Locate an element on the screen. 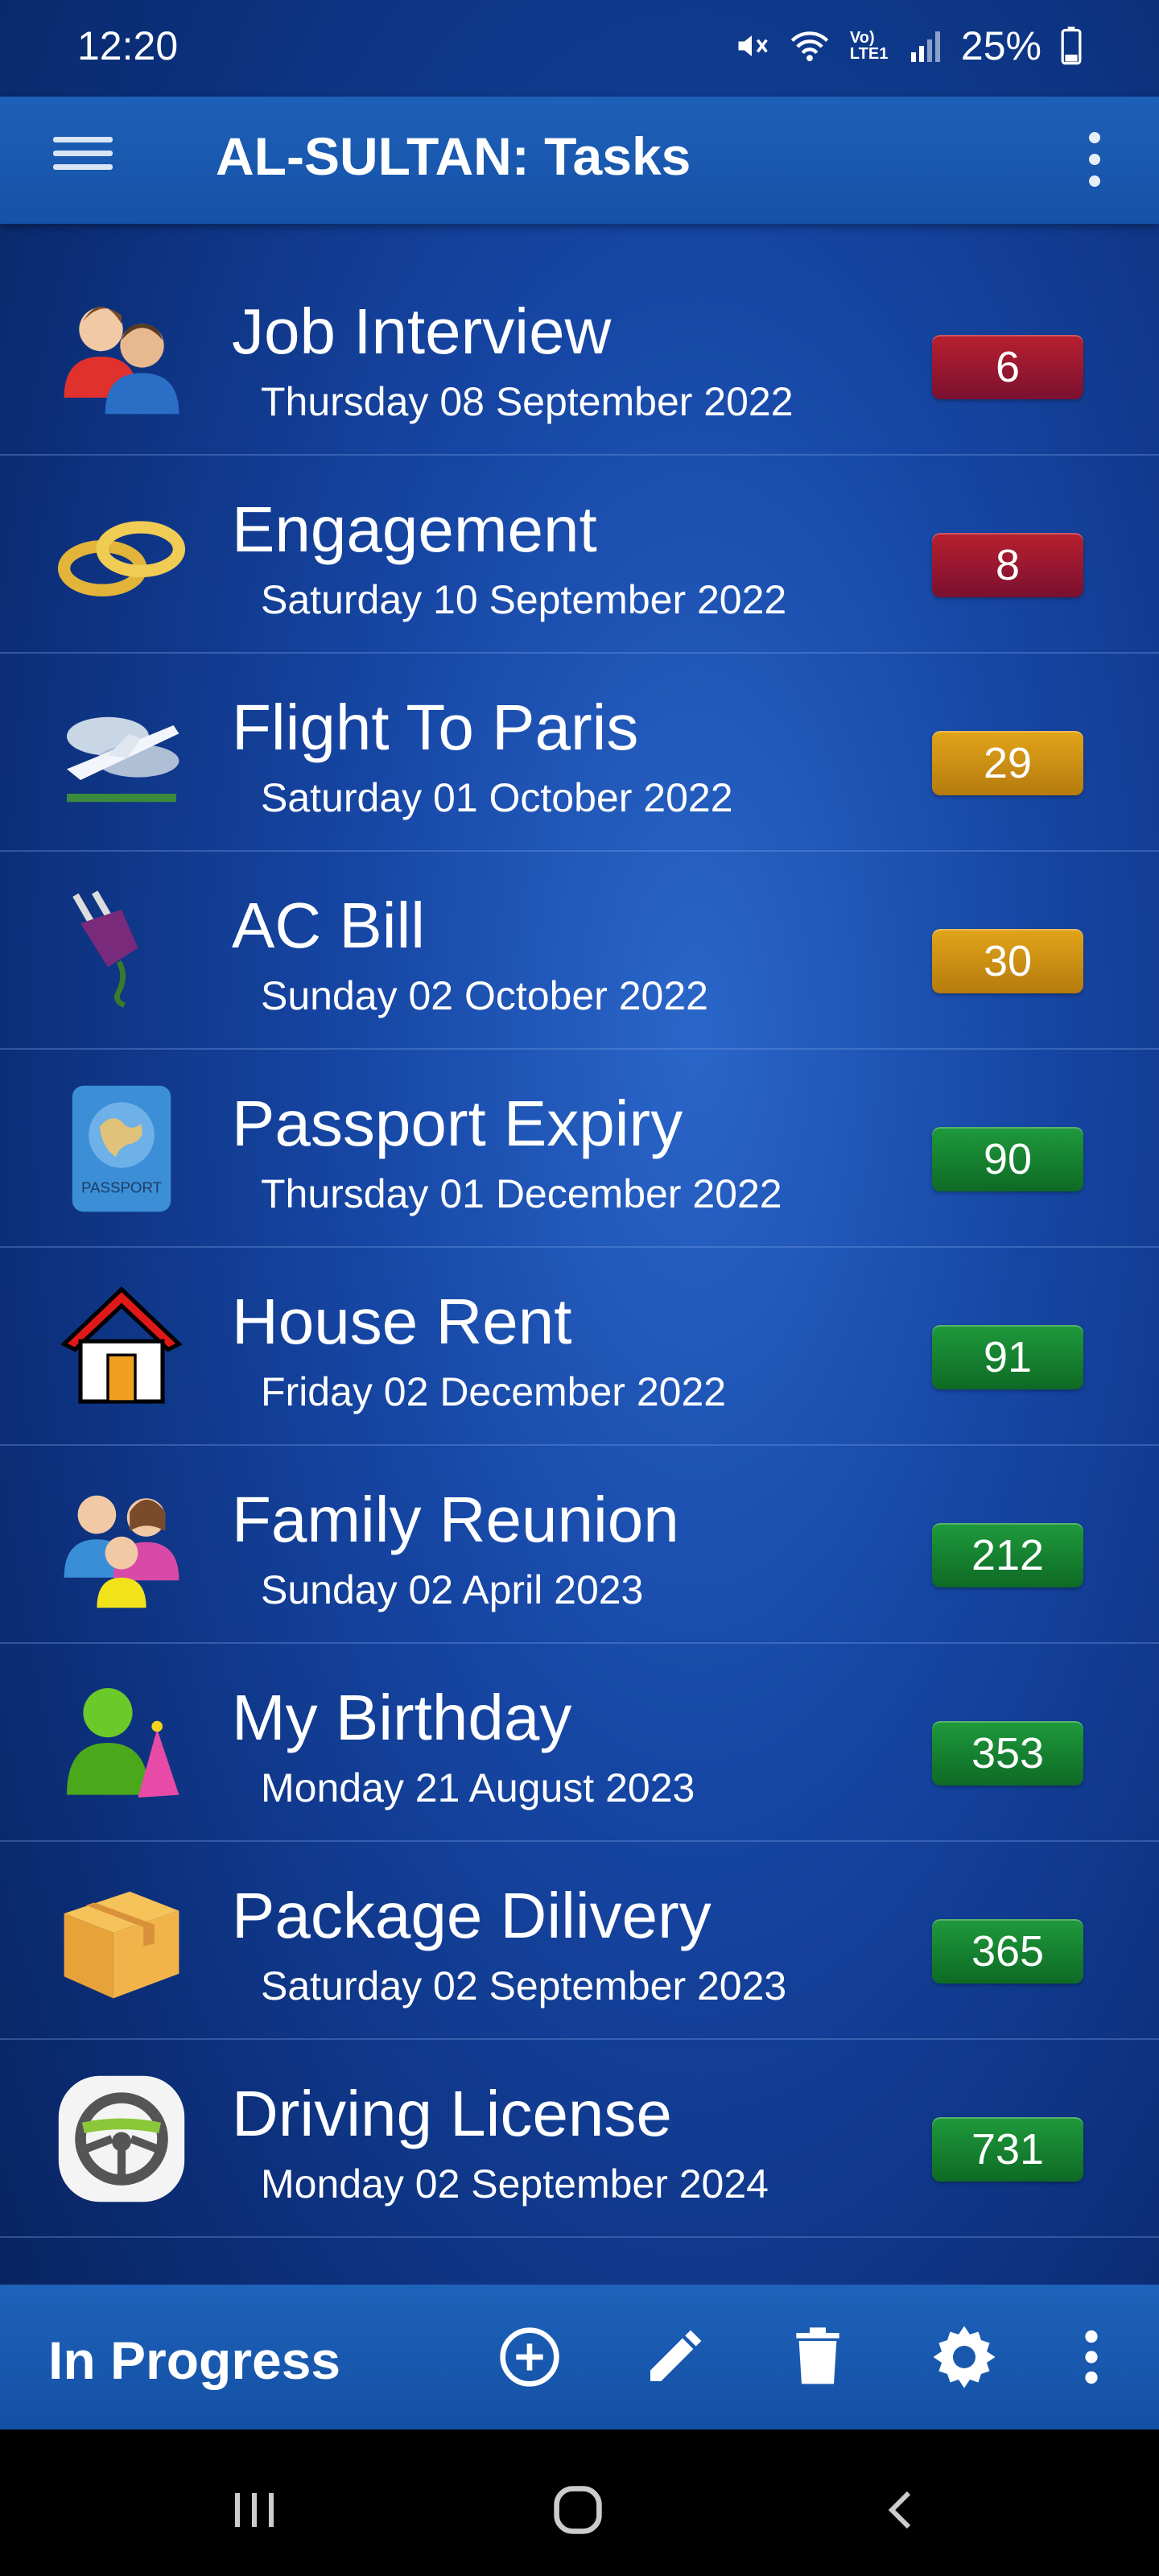  app-title: AL-SULTAN: Tasks is located at coordinates (453, 156).